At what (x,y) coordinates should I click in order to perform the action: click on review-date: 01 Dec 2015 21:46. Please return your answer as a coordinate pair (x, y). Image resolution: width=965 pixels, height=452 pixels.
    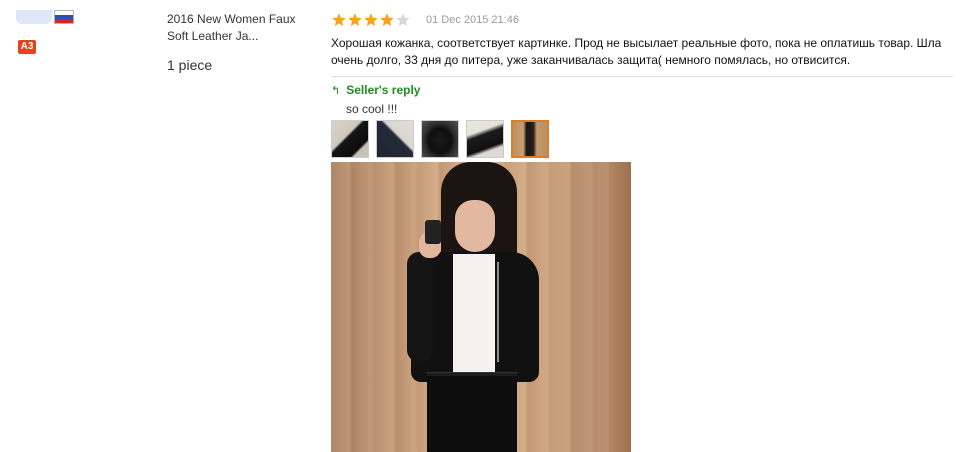
    Looking at the image, I should click on (472, 20).